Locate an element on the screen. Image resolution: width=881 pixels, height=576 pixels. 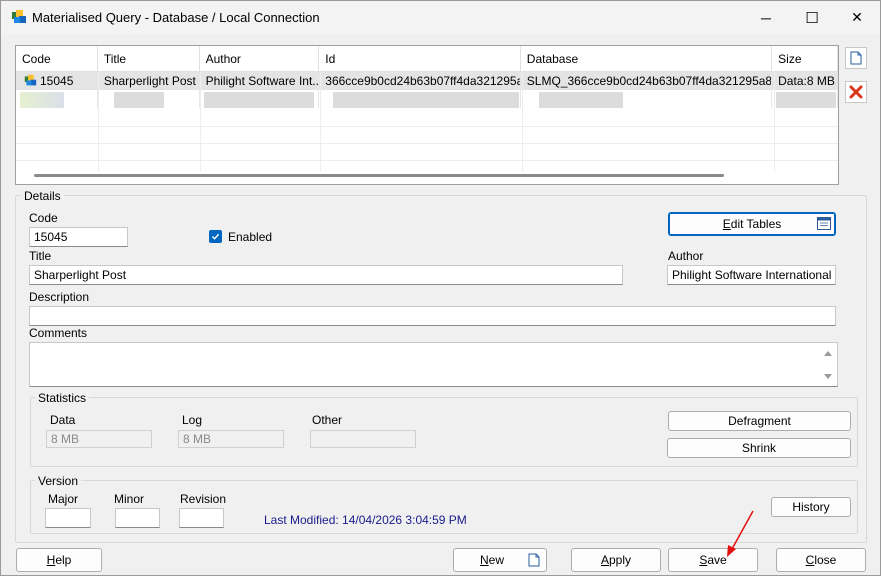
enabled-checkbox is located at coordinates (215, 236).